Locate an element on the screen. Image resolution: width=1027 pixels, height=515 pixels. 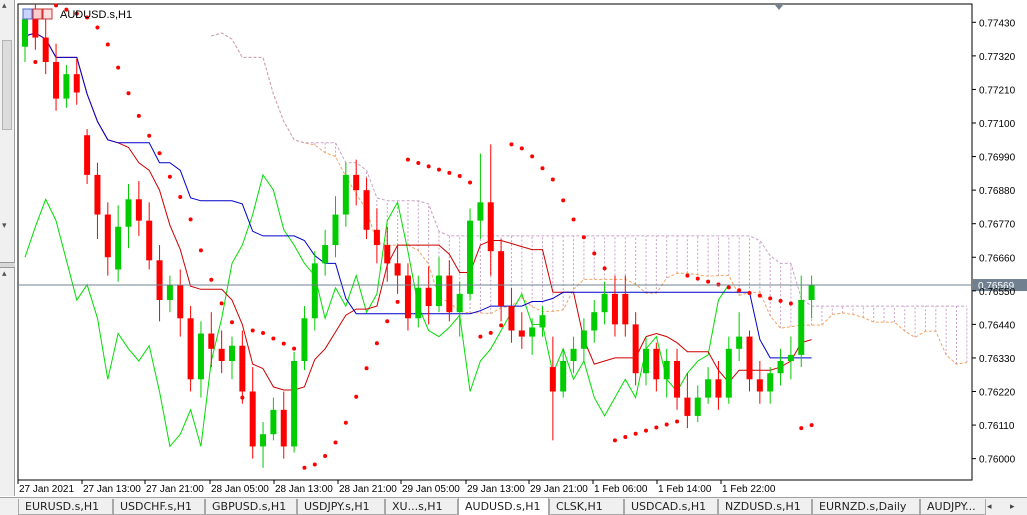
y-tick-label: 0.77320 is located at coordinates (997, 57).